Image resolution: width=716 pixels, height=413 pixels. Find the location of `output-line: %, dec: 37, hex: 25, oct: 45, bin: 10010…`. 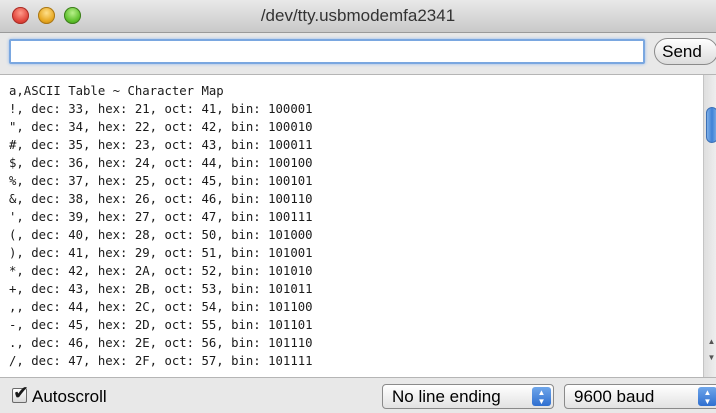

output-line: %, dec: 37, hex: 25, oct: 45, bin: 10010… is located at coordinates (161, 181).